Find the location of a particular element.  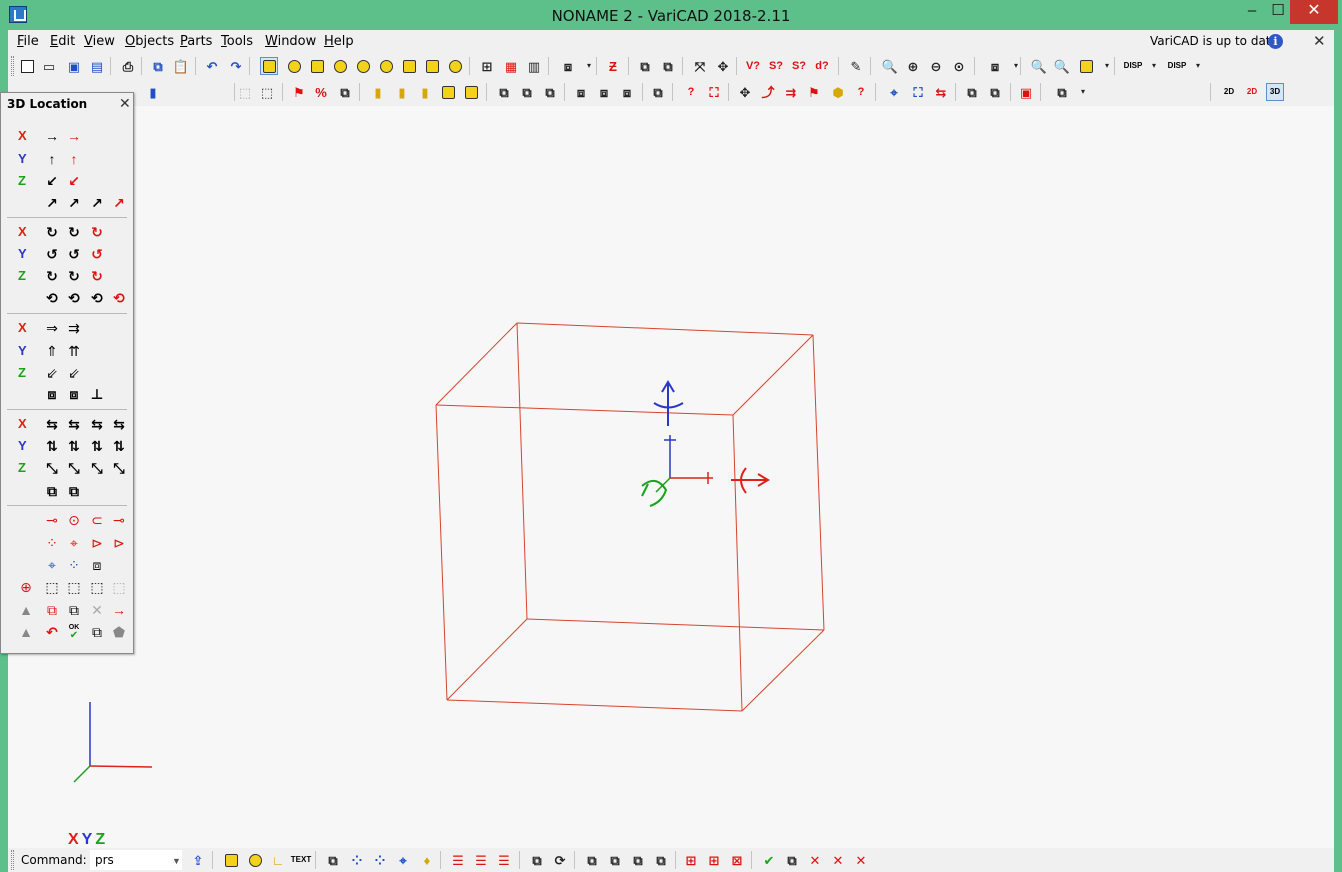

title-bar: NONAME 2 - VariCAD 2018-2.11 – ☐ ✕ is located at coordinates (671, 15).